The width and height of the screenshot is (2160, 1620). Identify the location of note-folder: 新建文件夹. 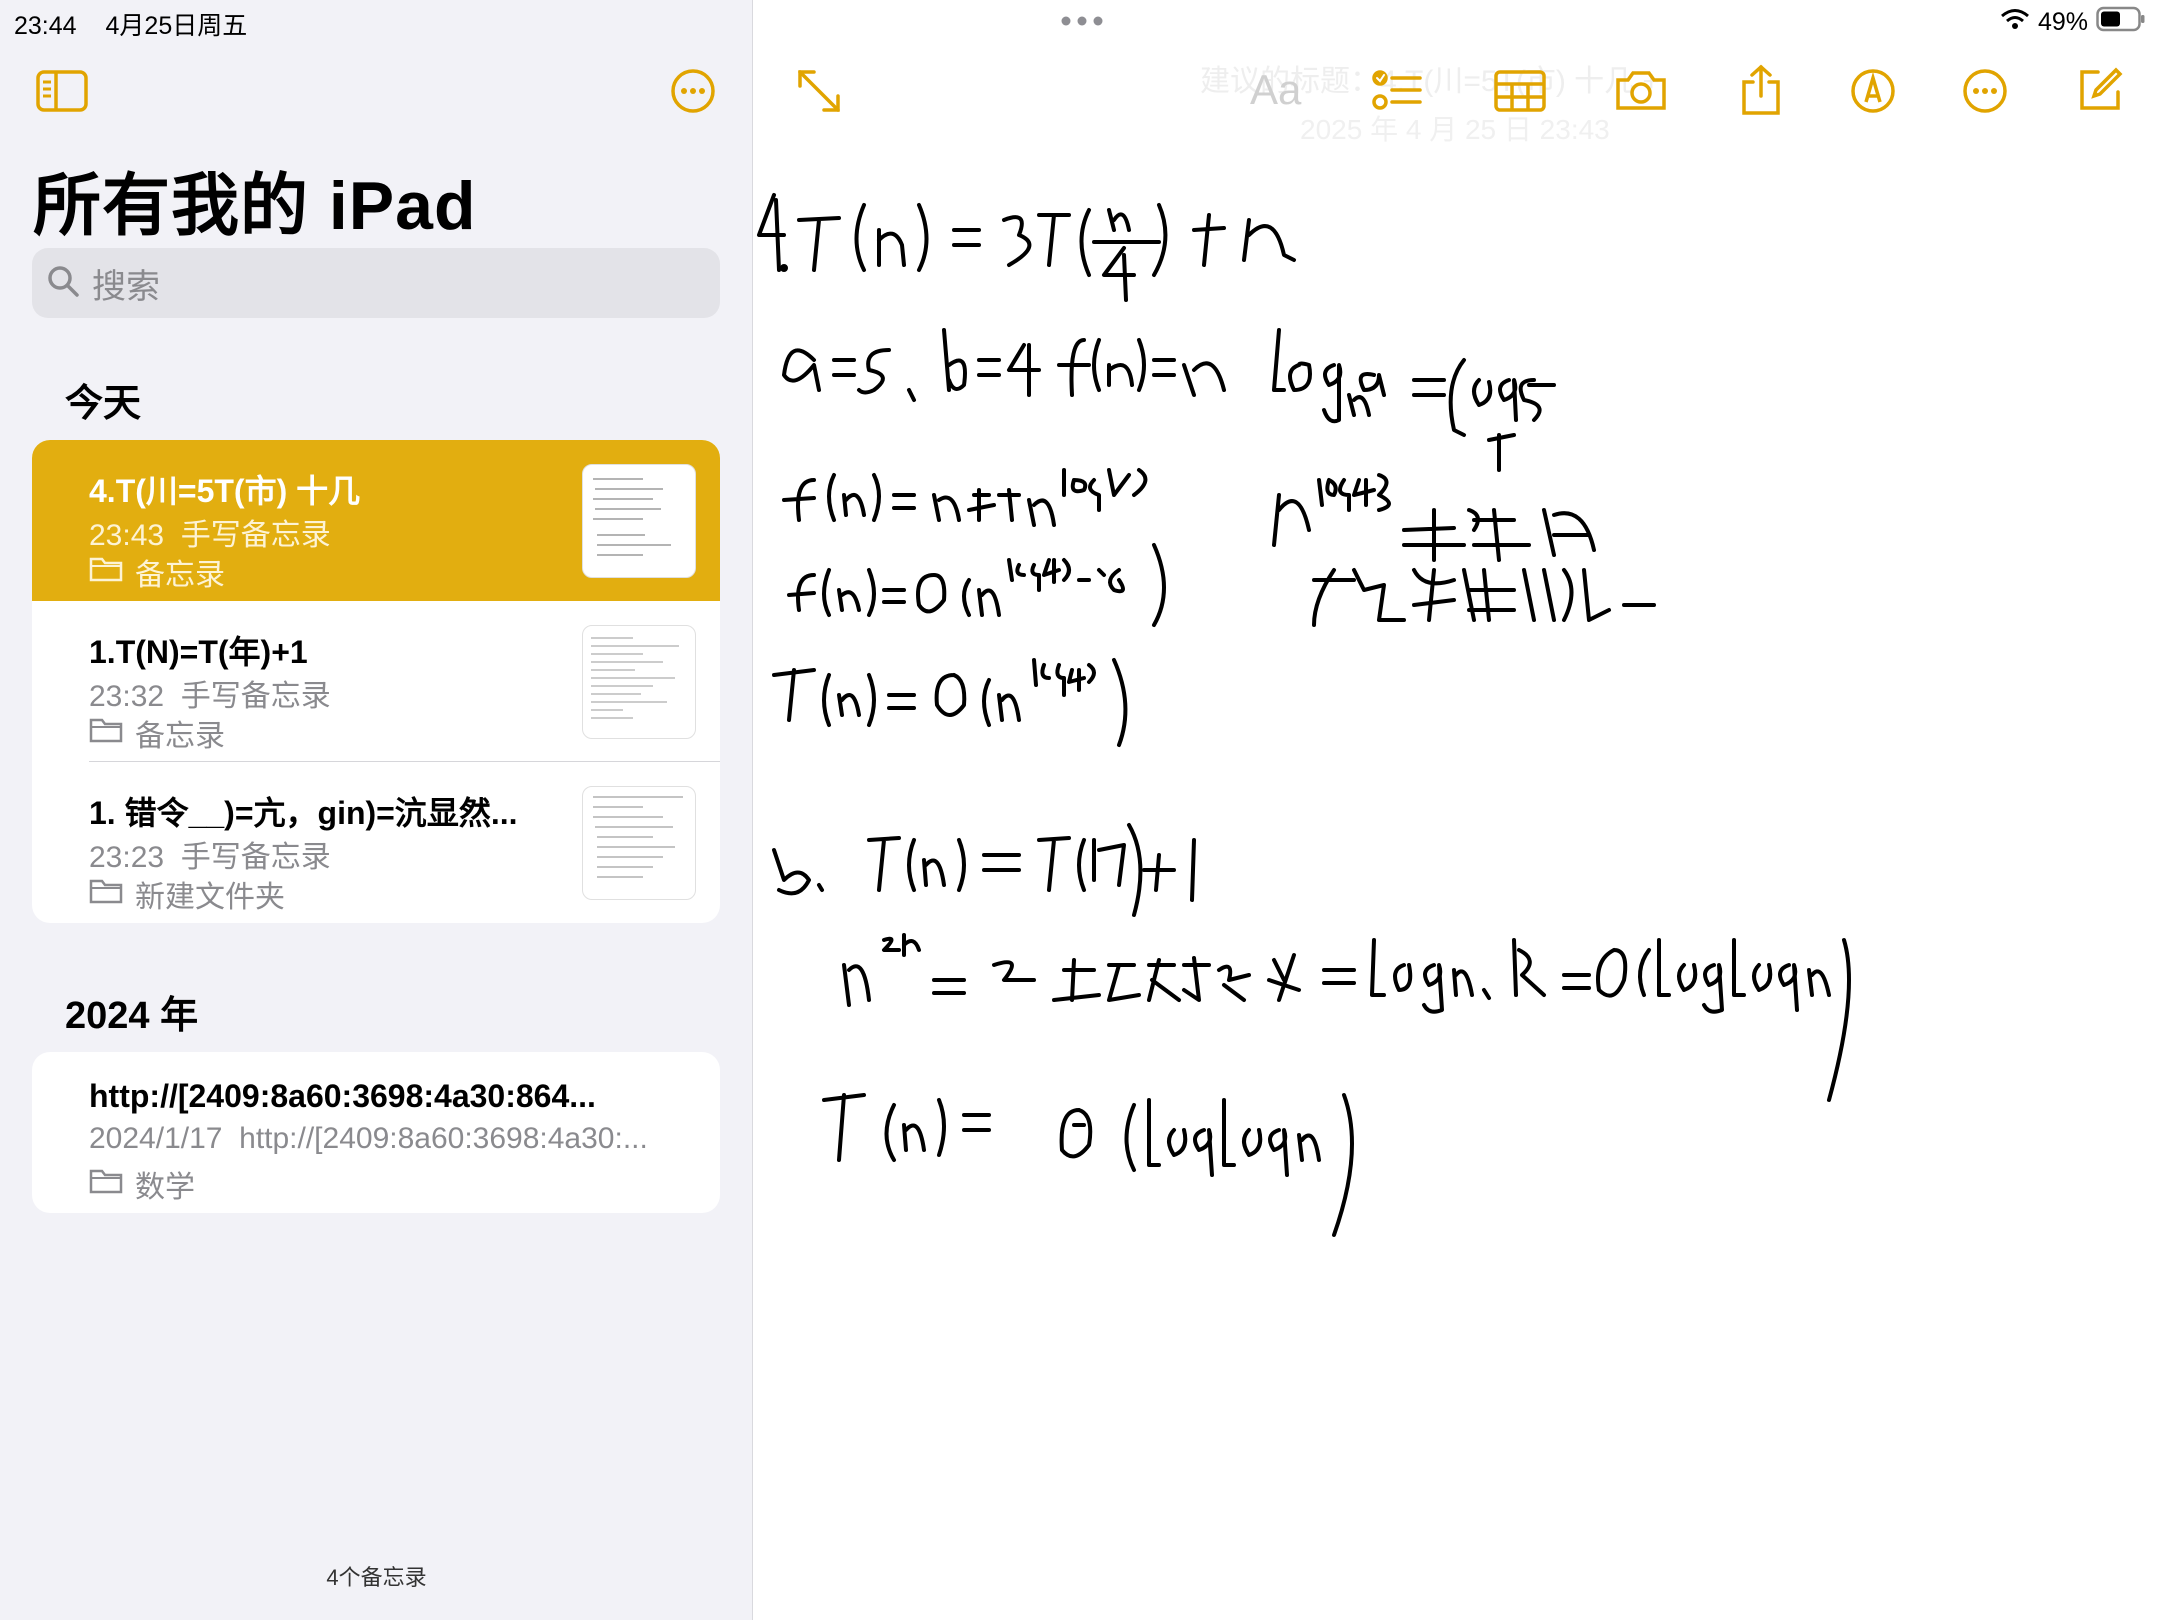
(187, 894).